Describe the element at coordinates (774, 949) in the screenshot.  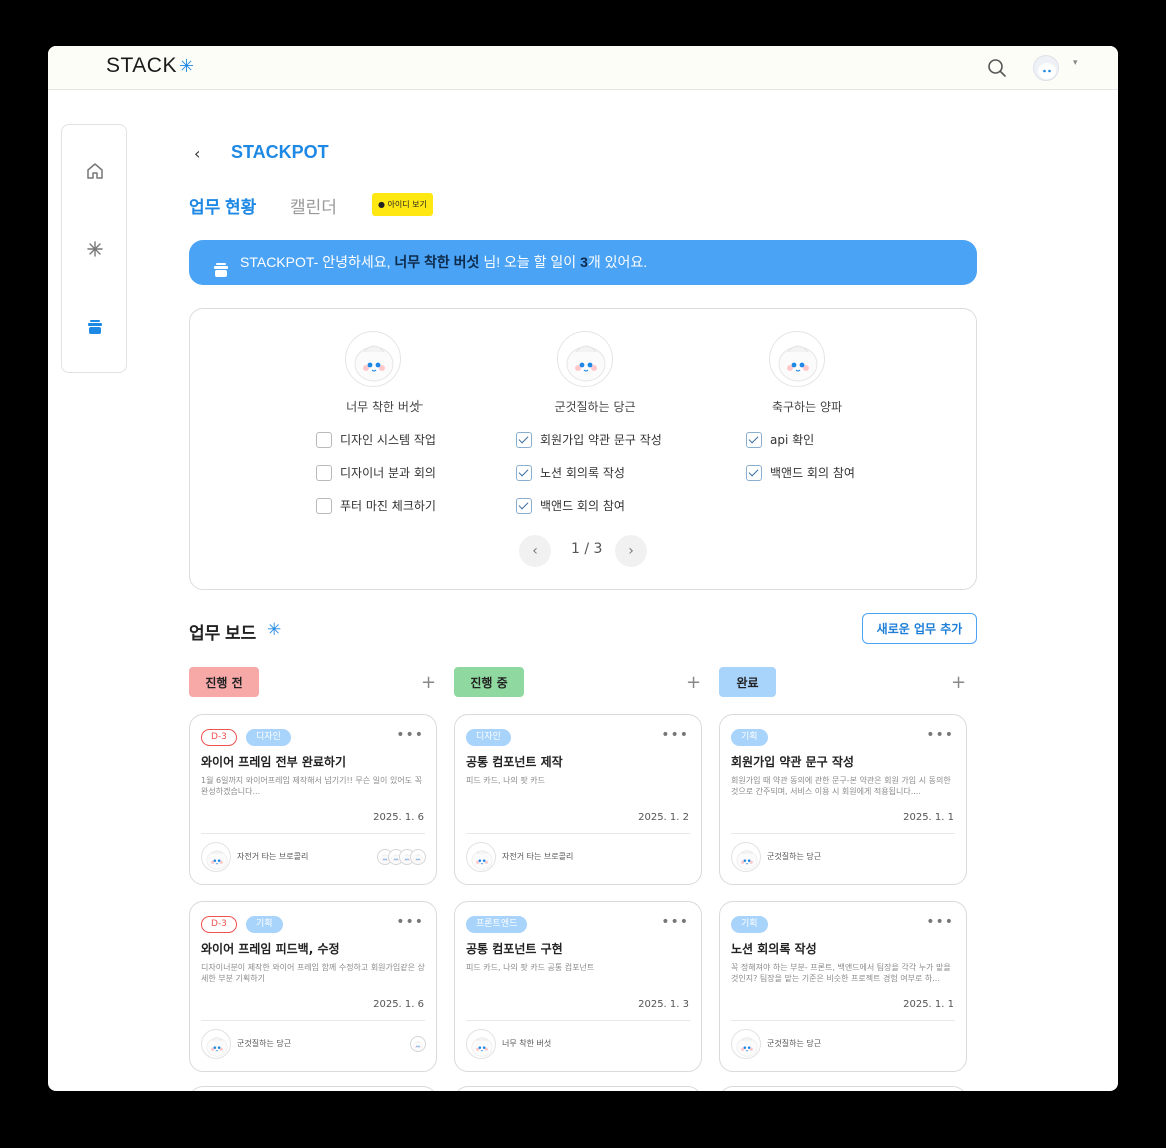
I see `card-title: 노션 회의록 작성` at that location.